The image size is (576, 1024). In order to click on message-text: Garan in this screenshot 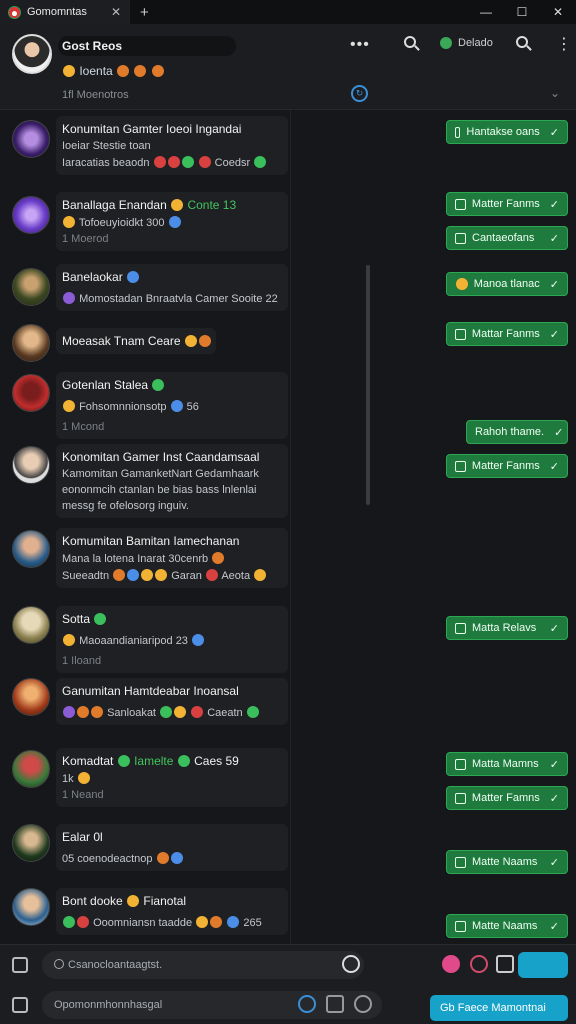, I will do `click(186, 576)`.